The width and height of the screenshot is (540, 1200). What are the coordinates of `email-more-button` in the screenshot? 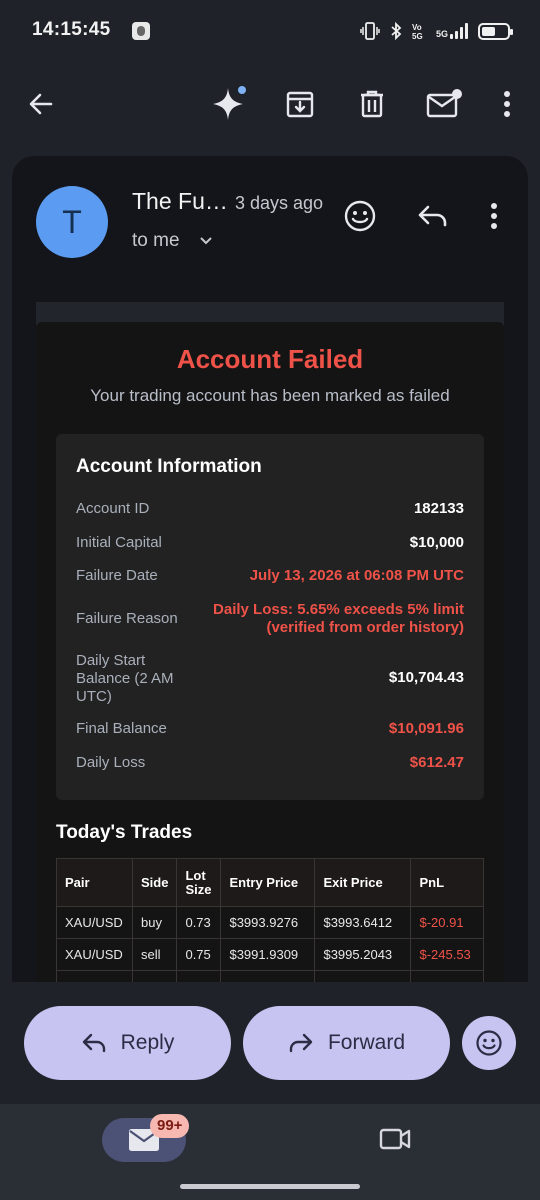 It's located at (494, 216).